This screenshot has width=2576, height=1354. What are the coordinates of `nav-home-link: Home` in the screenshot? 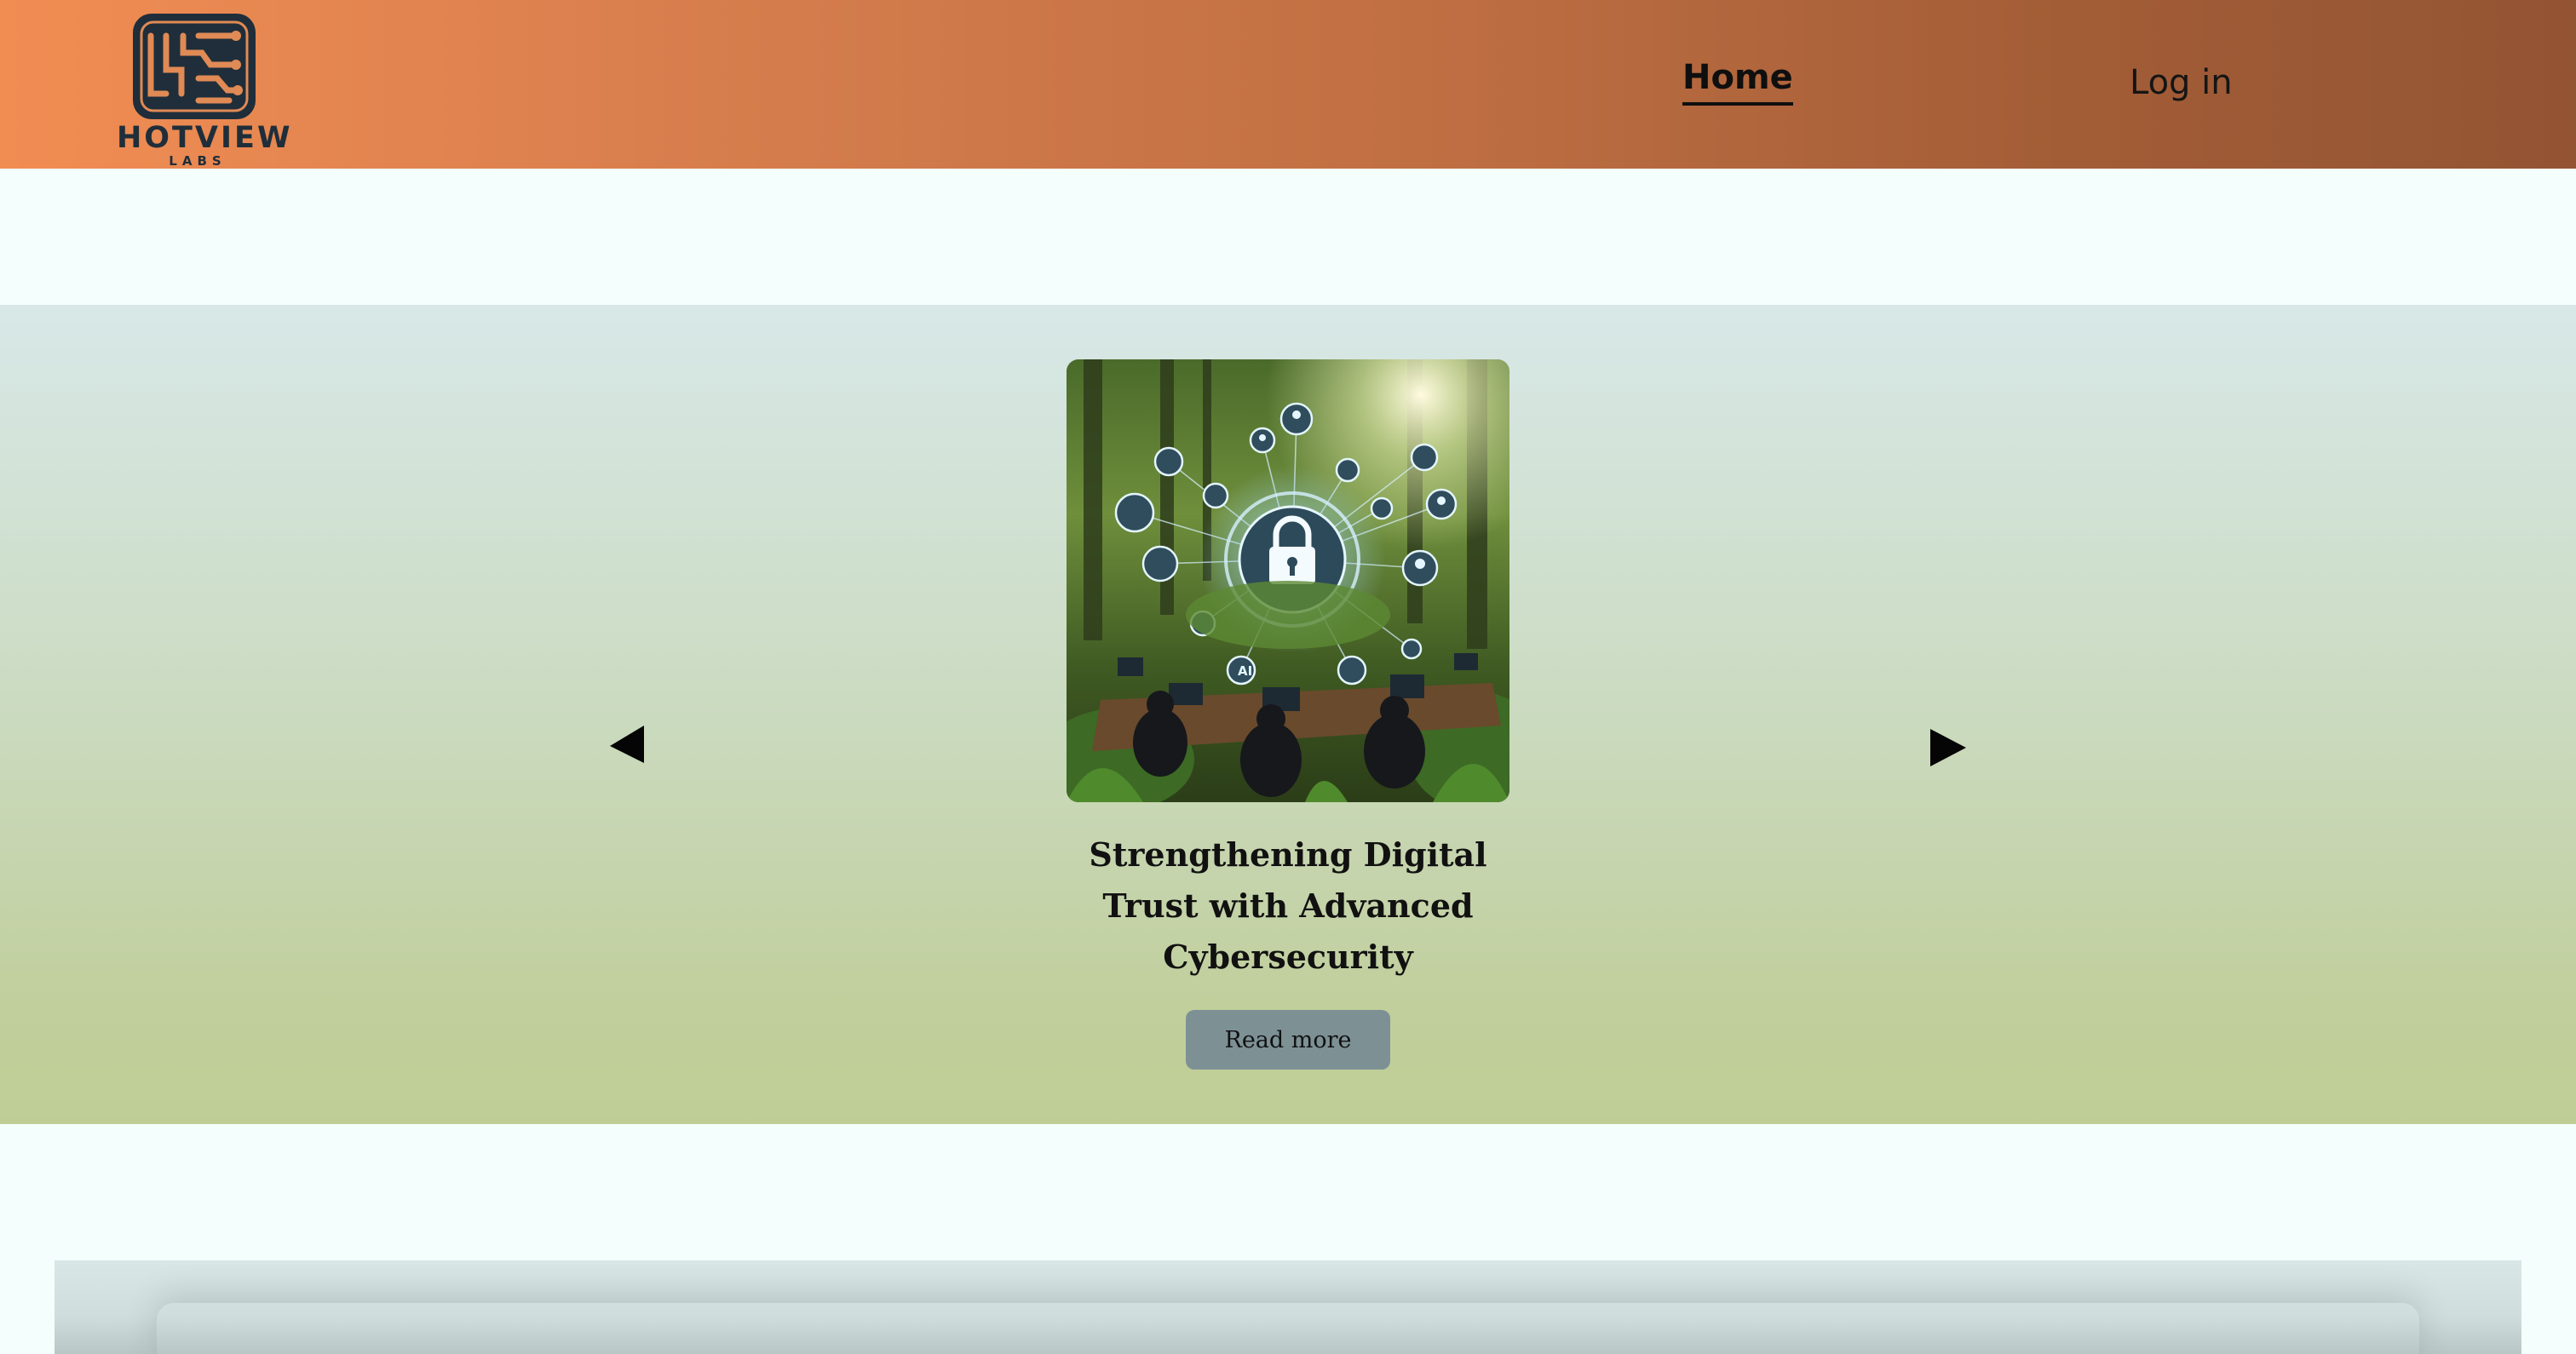 It's located at (1738, 82).